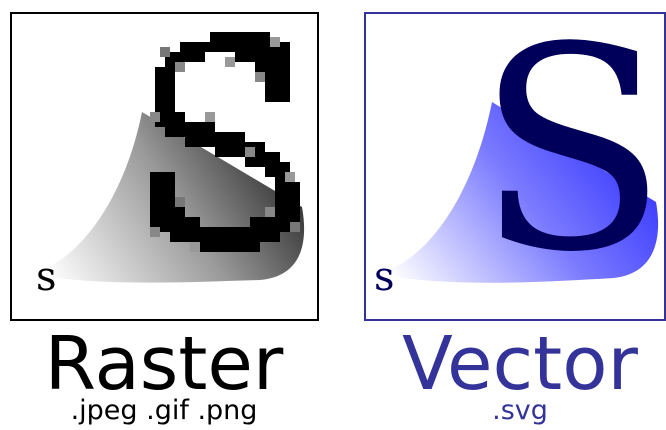  I want to click on raster-title: Raster, so click(164, 364).